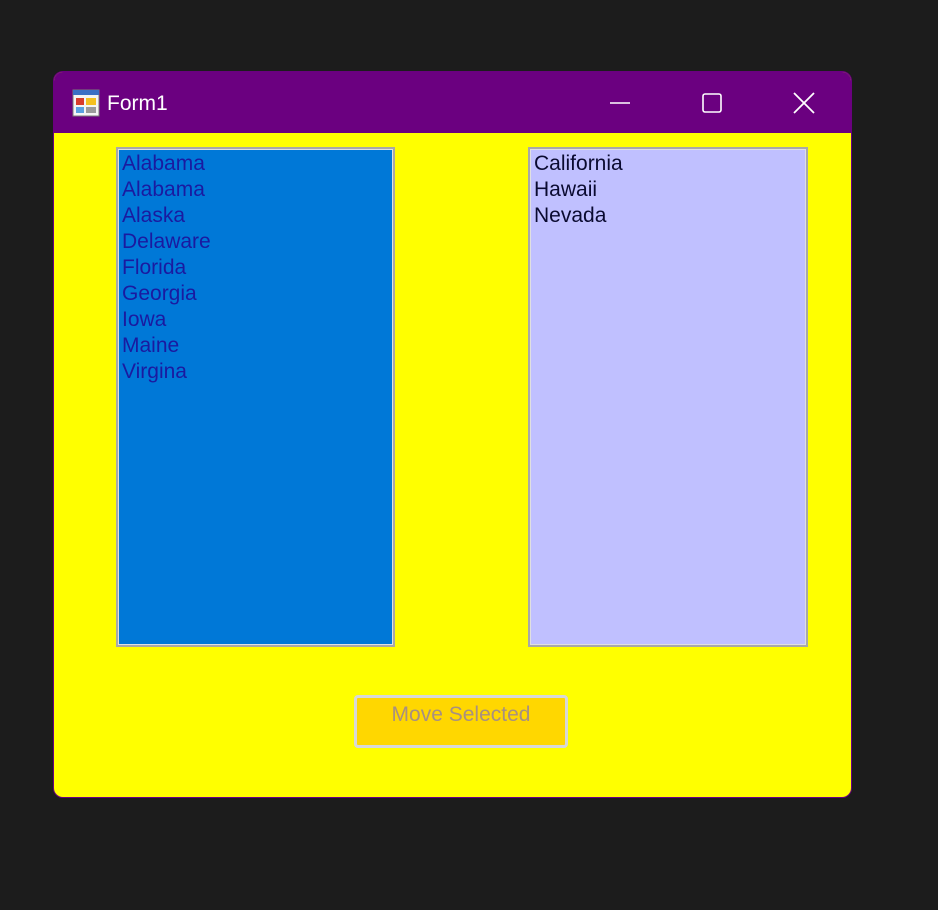 The width and height of the screenshot is (938, 910). What do you see at coordinates (668, 164) in the screenshot?
I see `list-item: California` at bounding box center [668, 164].